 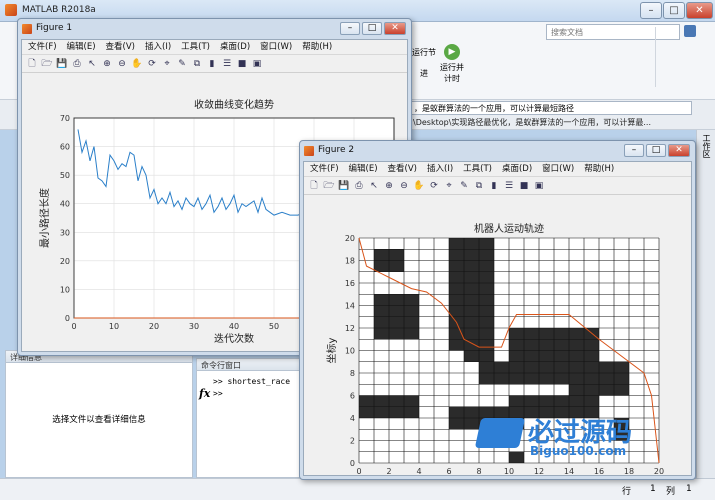 What do you see at coordinates (674, 10) in the screenshot?
I see `maximize-button: □` at bounding box center [674, 10].